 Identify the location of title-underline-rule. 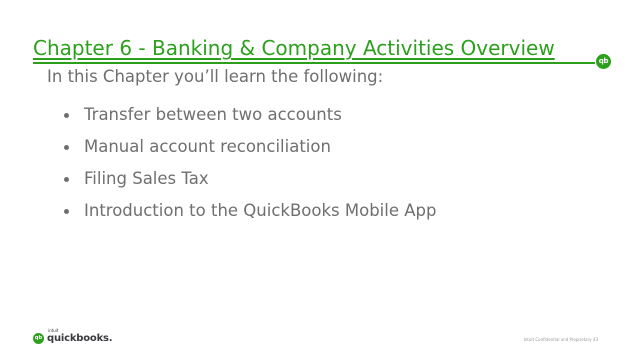
(314, 63).